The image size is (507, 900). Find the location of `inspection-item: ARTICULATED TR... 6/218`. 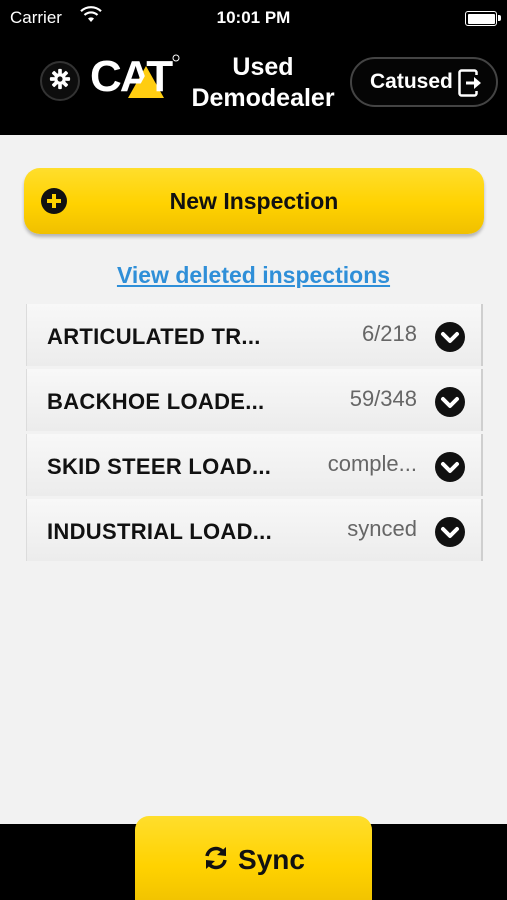

inspection-item: ARTICULATED TR... 6/218 is located at coordinates (254, 335).